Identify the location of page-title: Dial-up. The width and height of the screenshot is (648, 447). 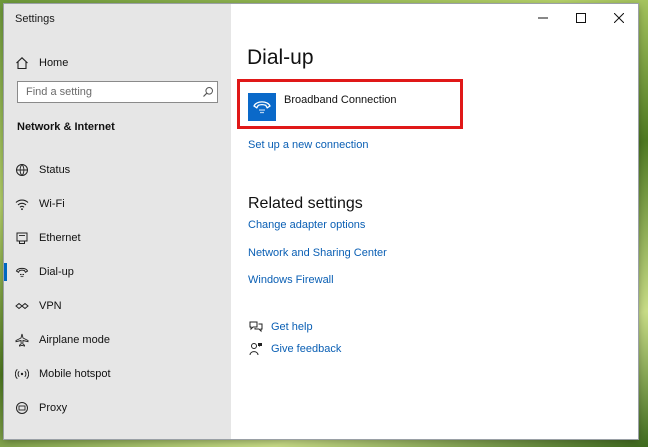
(280, 57).